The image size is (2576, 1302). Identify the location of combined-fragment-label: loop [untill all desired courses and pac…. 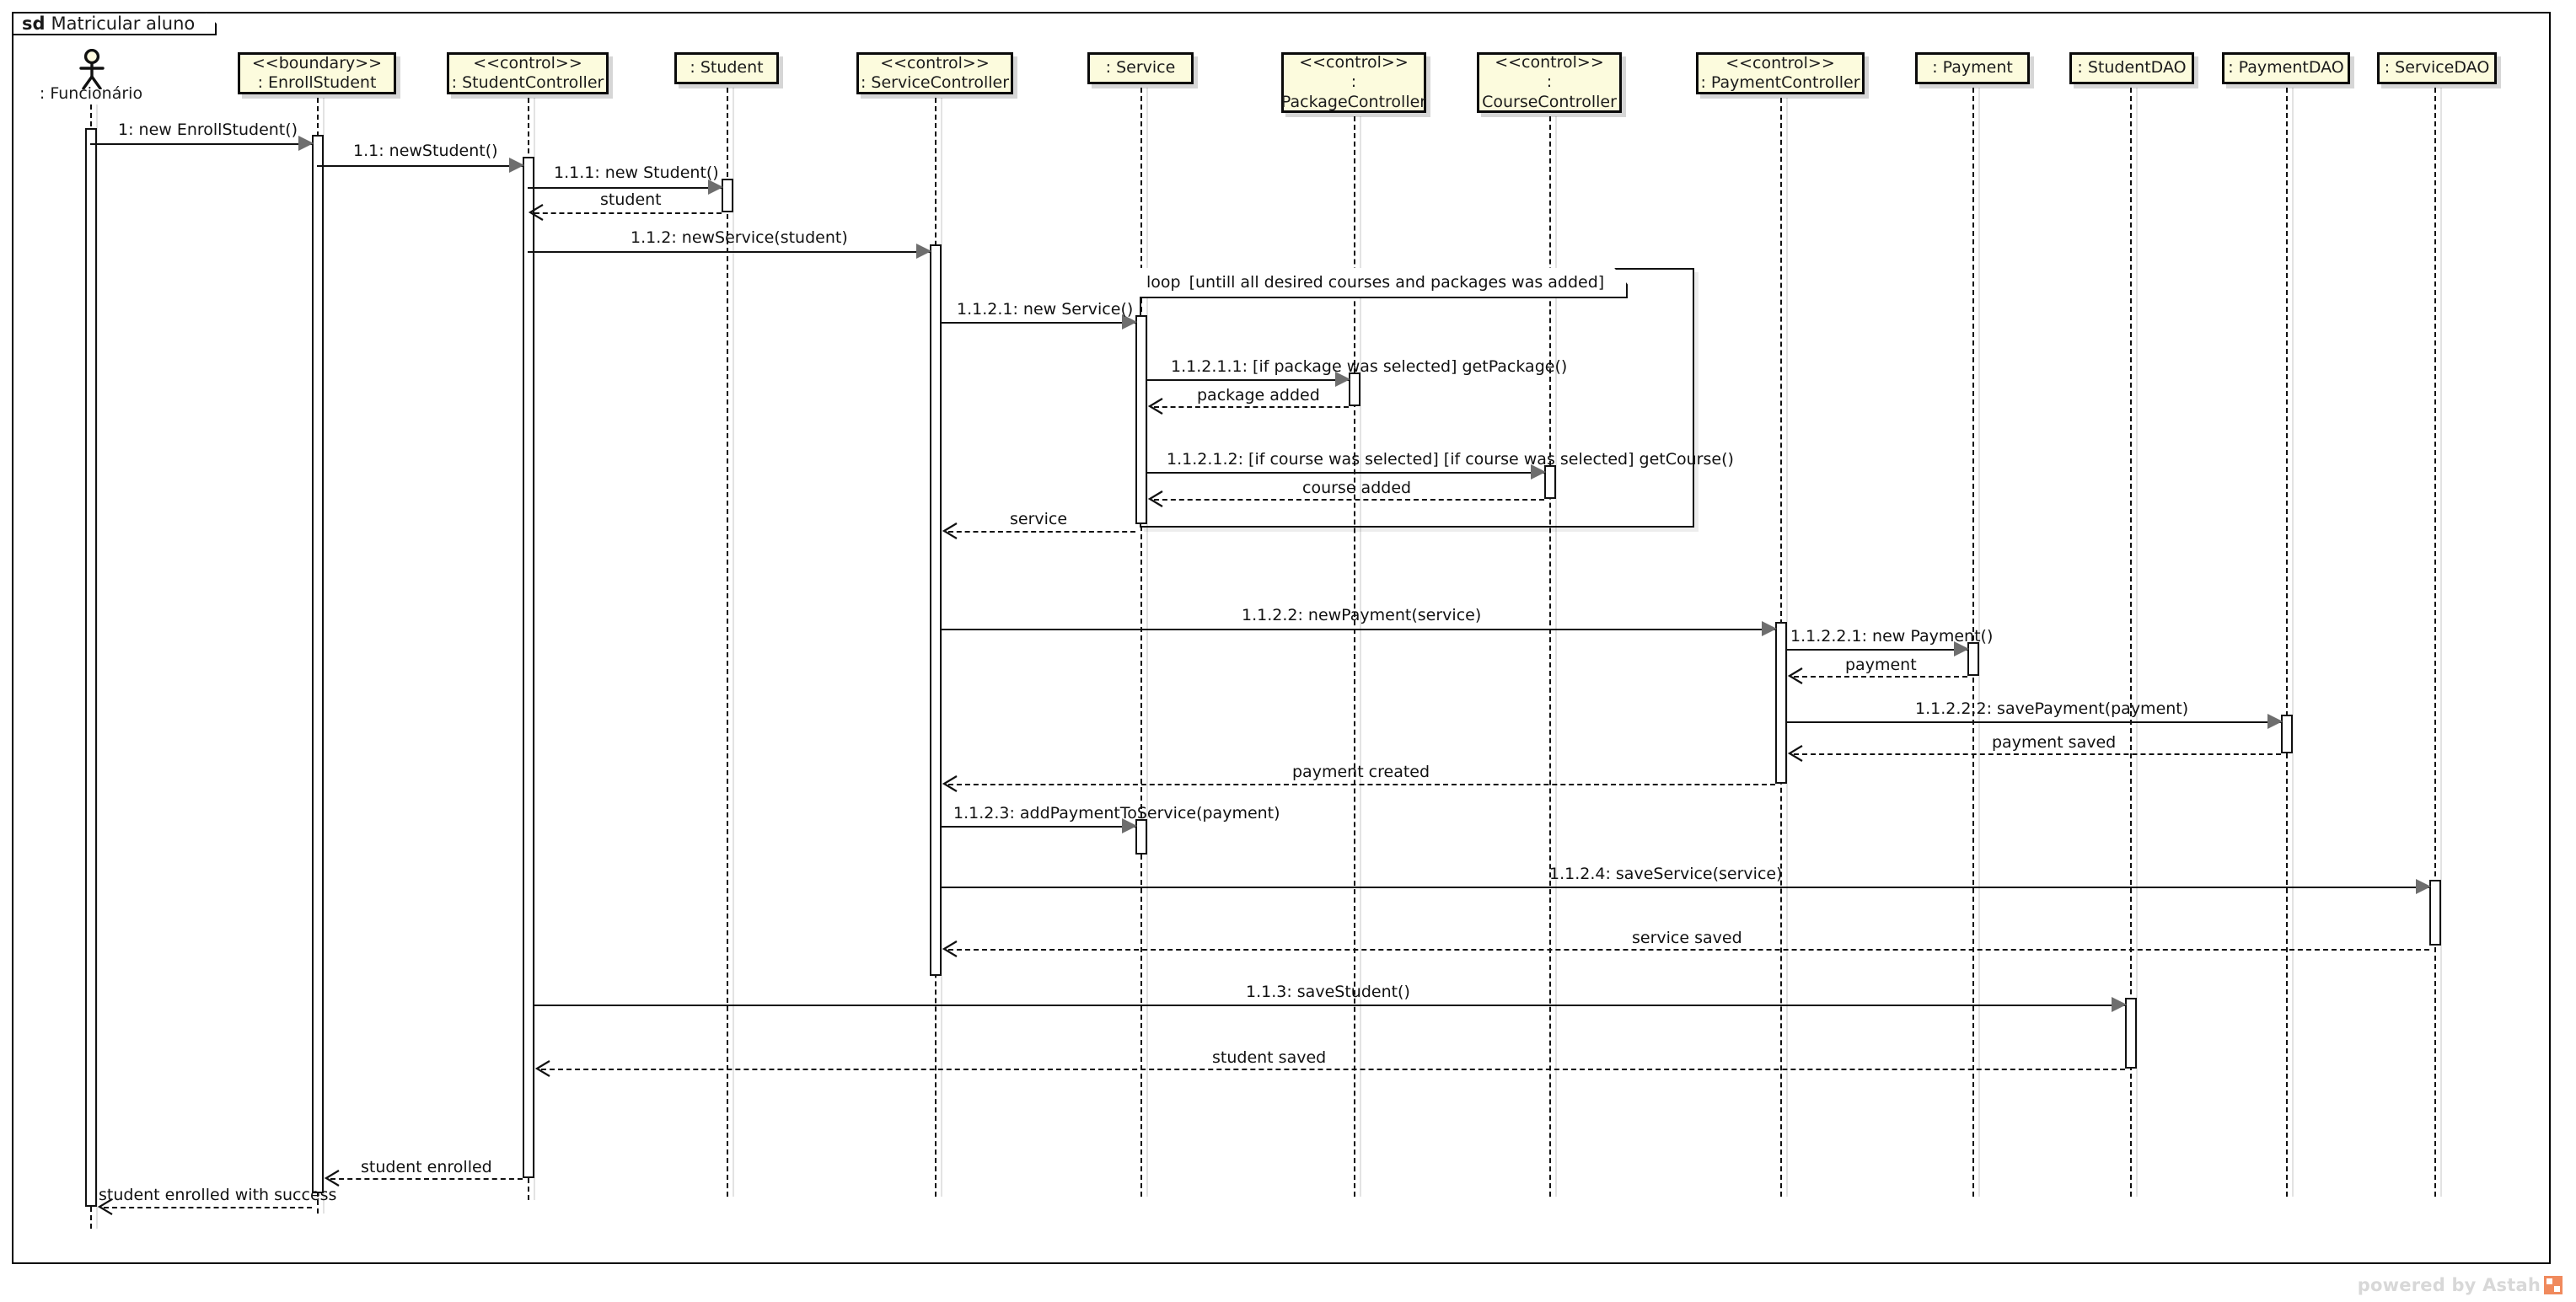
(1384, 283).